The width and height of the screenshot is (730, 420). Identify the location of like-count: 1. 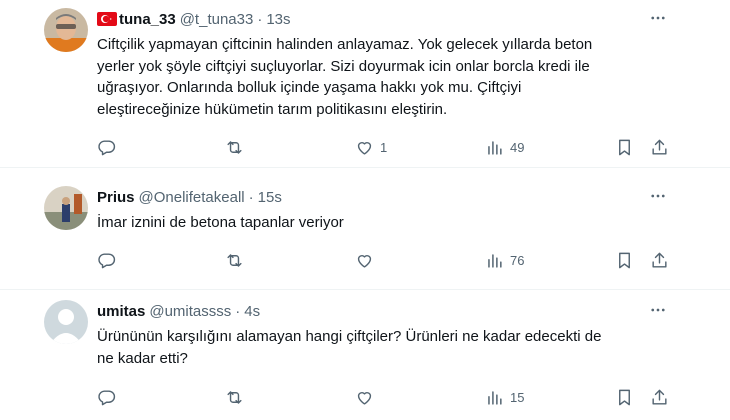
(384, 147).